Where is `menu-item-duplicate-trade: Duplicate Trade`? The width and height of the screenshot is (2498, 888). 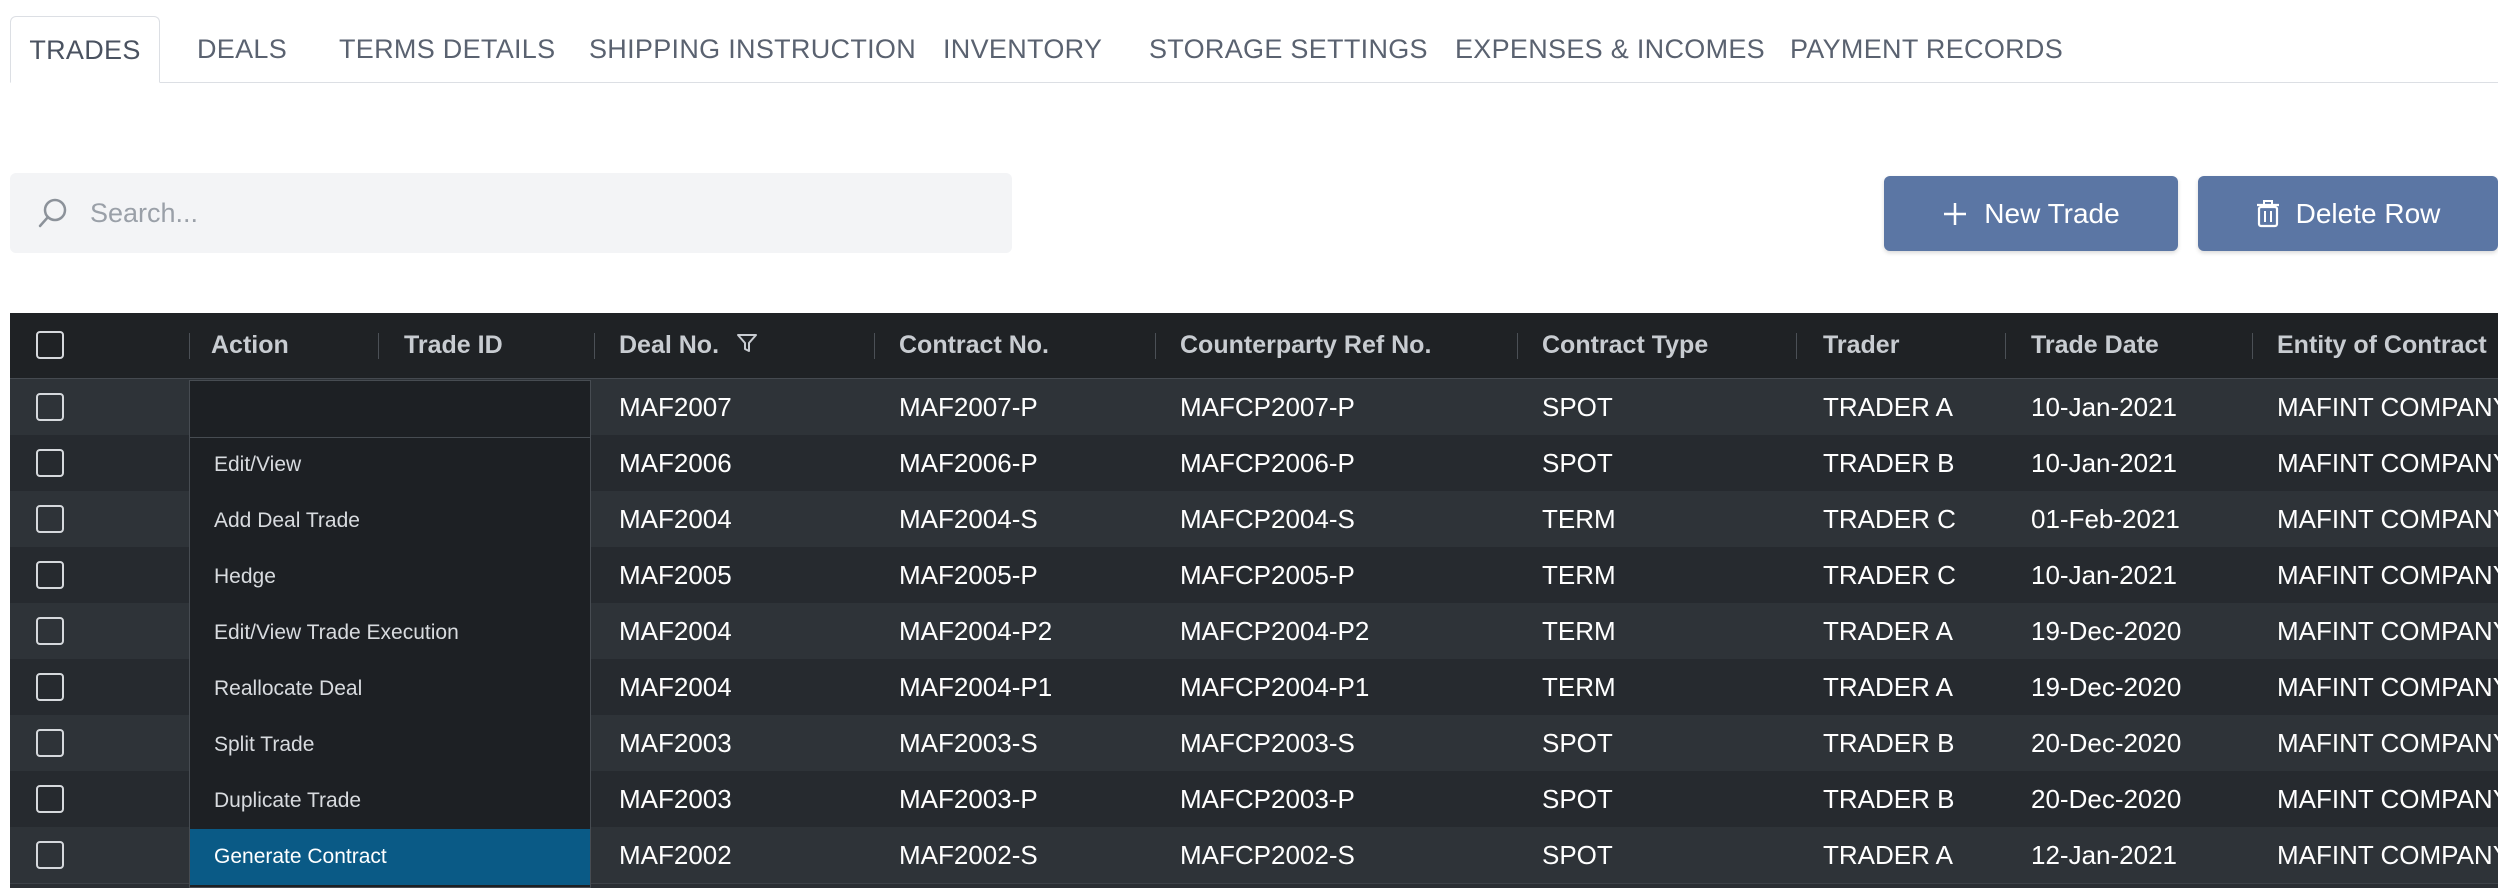 menu-item-duplicate-trade: Duplicate Trade is located at coordinates (390, 801).